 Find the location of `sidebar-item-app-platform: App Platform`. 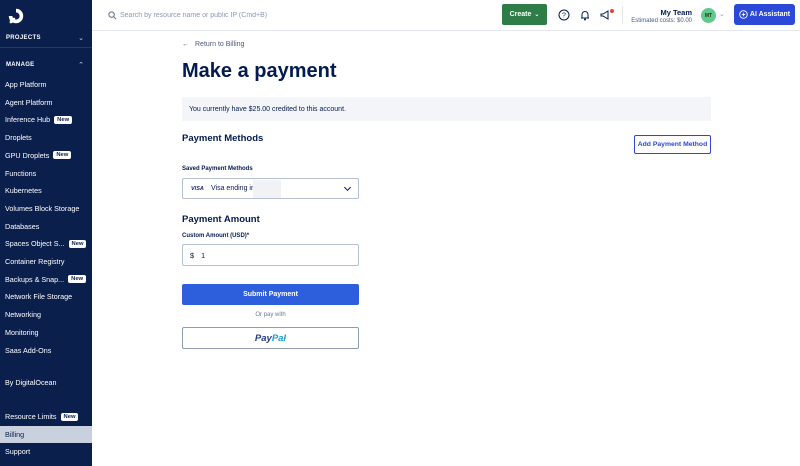

sidebar-item-app-platform: App Platform is located at coordinates (46, 84).